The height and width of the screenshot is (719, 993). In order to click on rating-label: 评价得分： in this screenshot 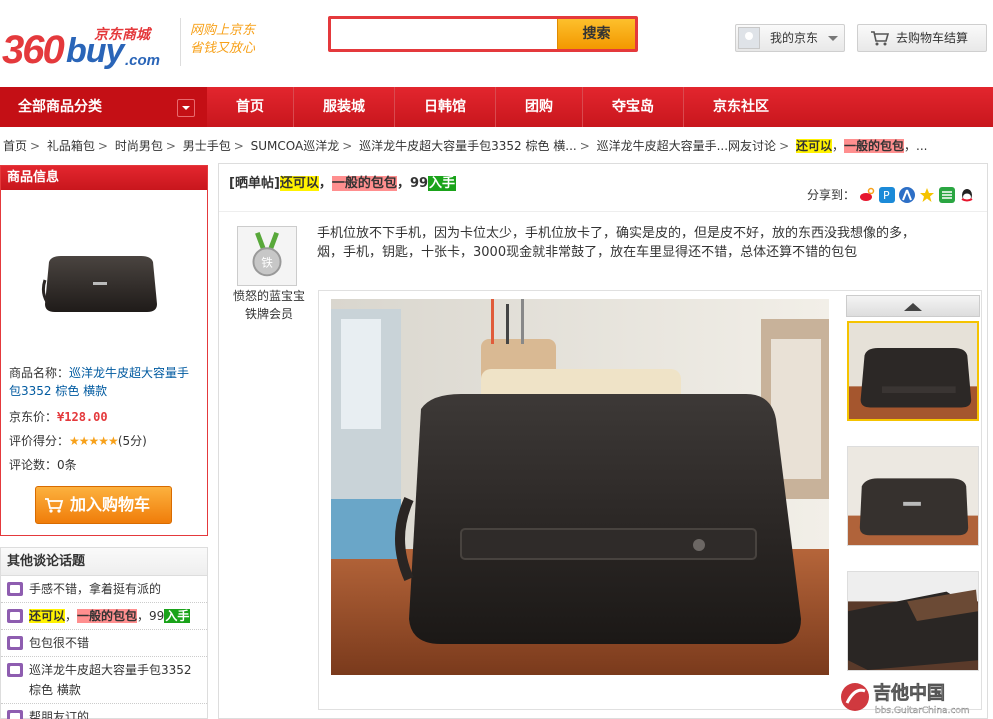, I will do `click(39, 441)`.